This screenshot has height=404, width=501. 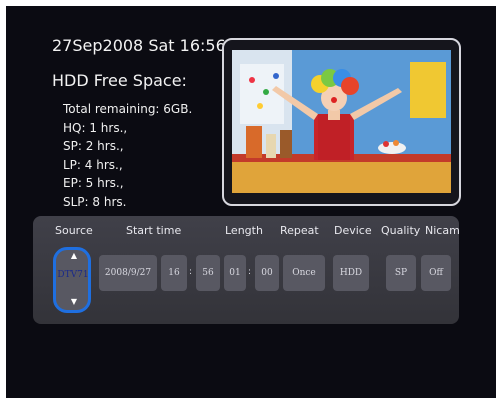 I want to click on date-time-display: 27Sep2008 Sat 16:56, so click(x=139, y=45).